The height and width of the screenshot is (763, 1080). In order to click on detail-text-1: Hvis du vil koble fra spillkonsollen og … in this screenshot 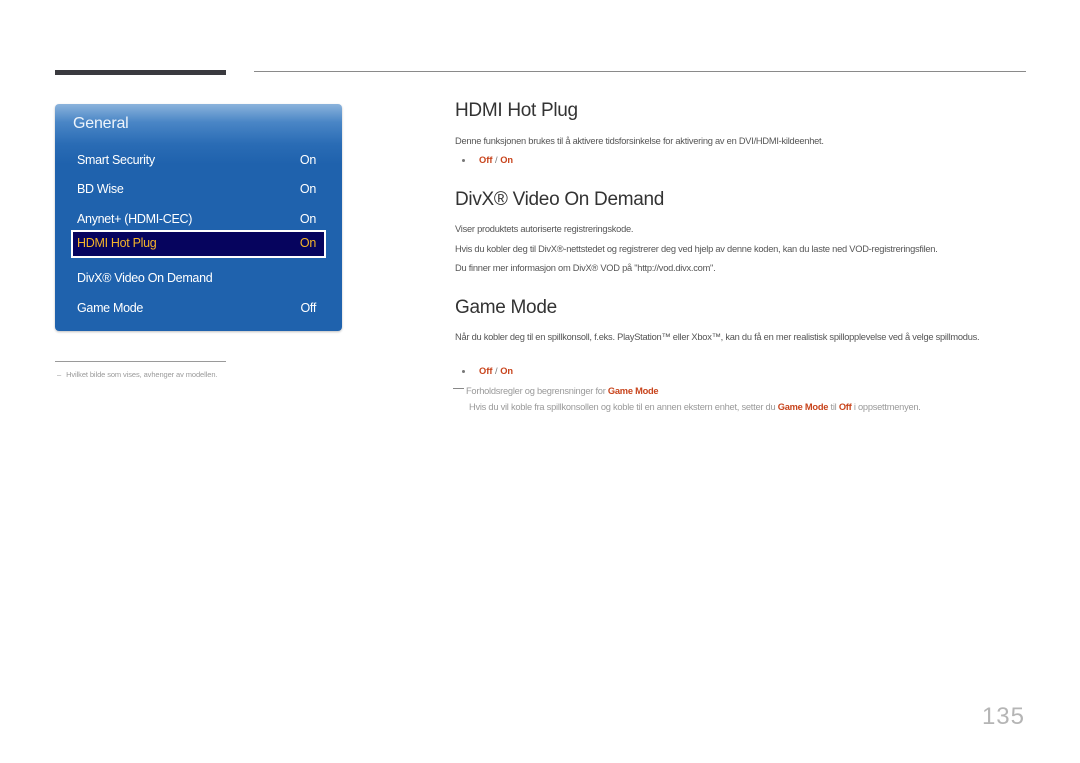, I will do `click(623, 407)`.